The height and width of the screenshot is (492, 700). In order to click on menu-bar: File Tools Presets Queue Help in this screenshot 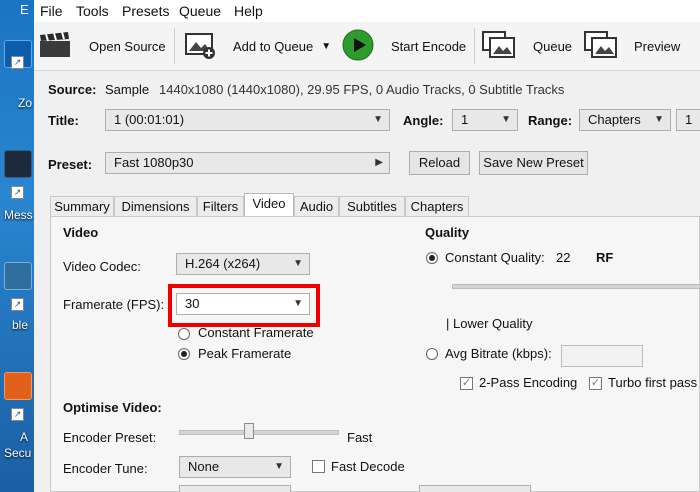, I will do `click(367, 11)`.